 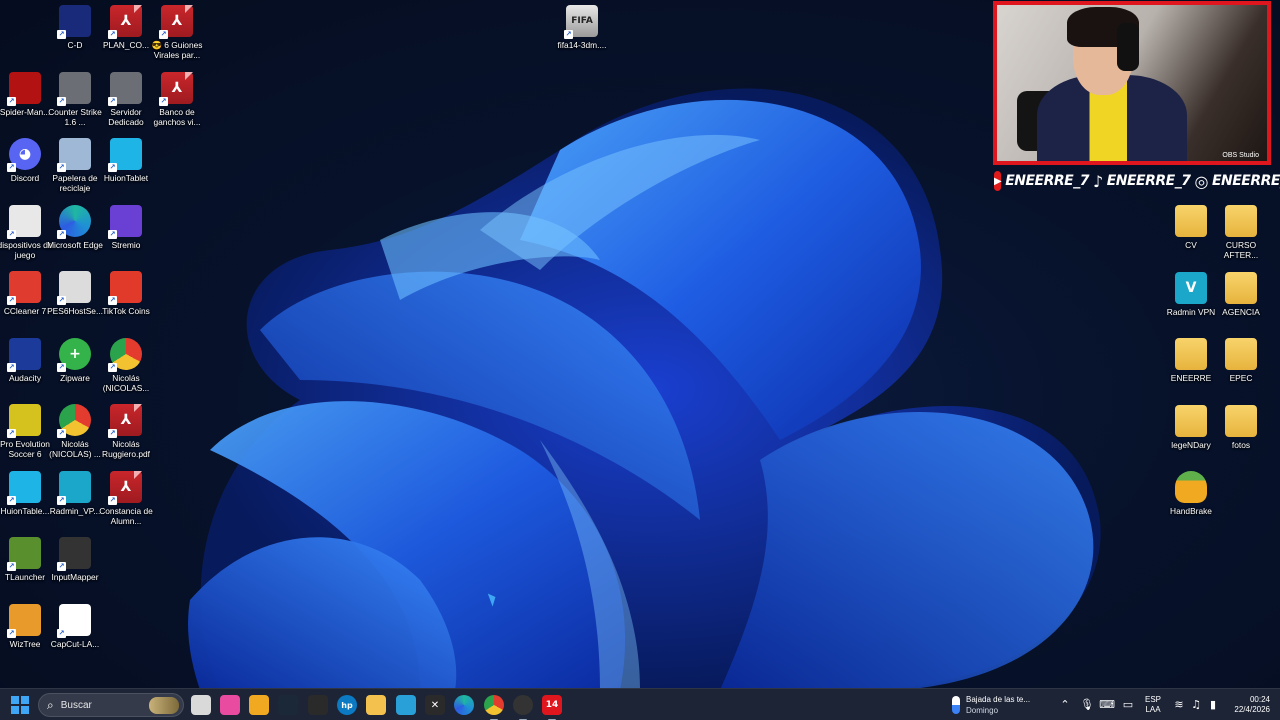 I want to click on edge-icon, so click(x=464, y=705).